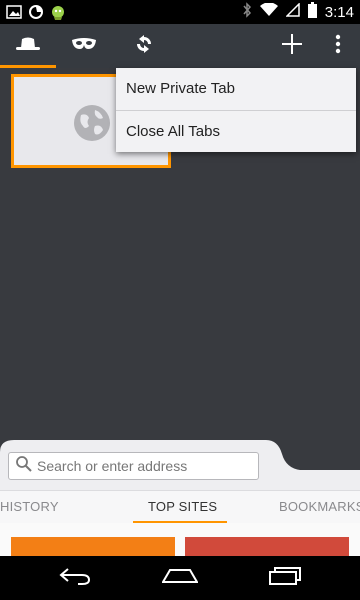 The width and height of the screenshot is (360, 600). Describe the element at coordinates (180, 539) in the screenshot. I see `top-sites-grid` at that location.